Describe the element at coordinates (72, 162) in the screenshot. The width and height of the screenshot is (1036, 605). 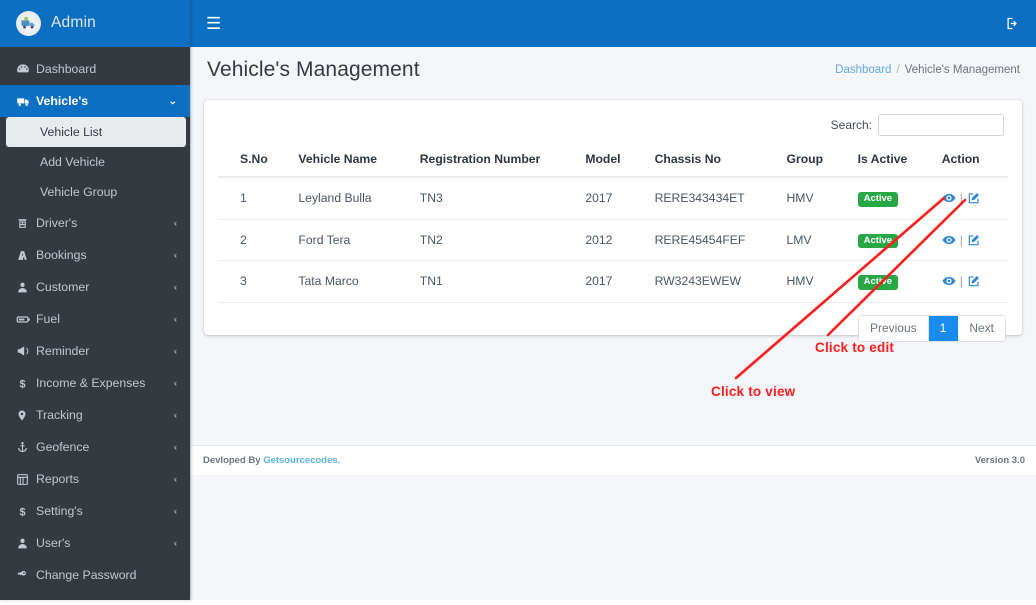
I see `sidebar-subitem-label: Add Vehicle` at that location.